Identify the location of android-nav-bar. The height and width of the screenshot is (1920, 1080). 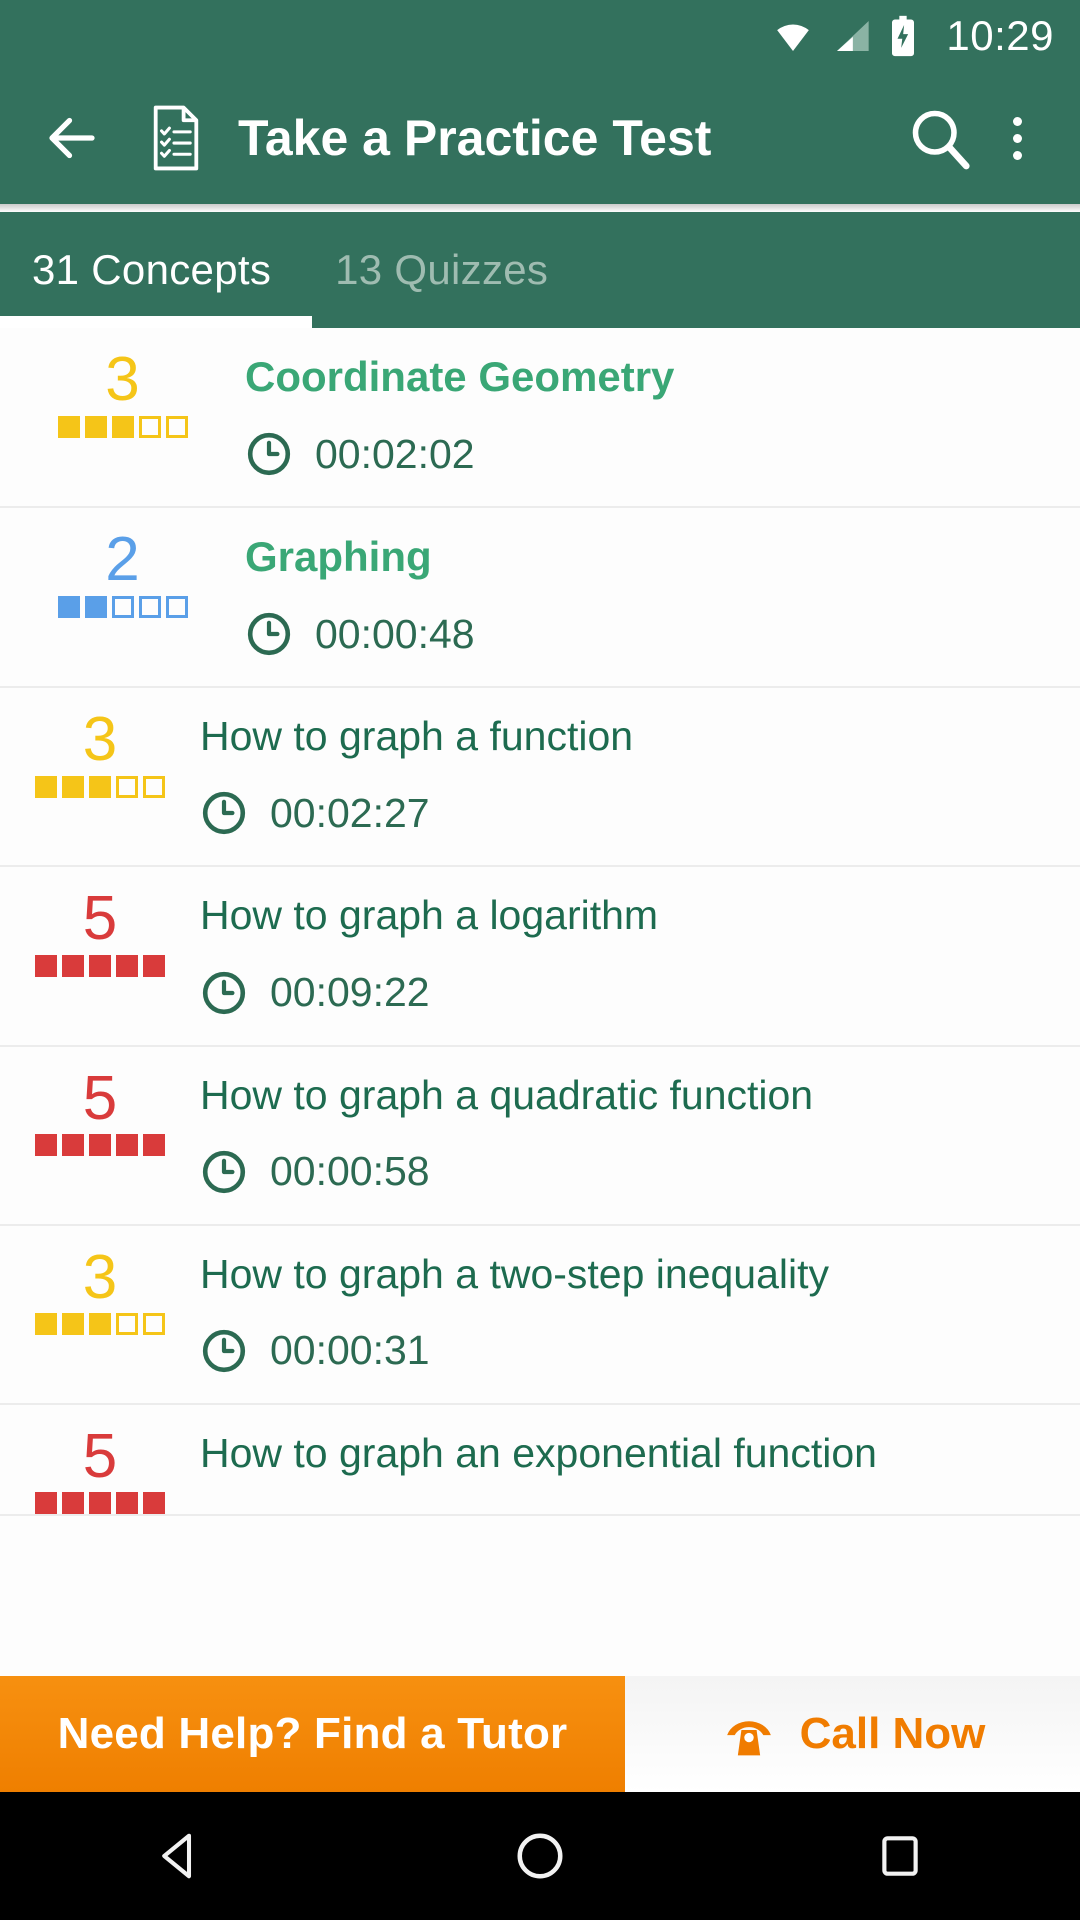
(540, 1856).